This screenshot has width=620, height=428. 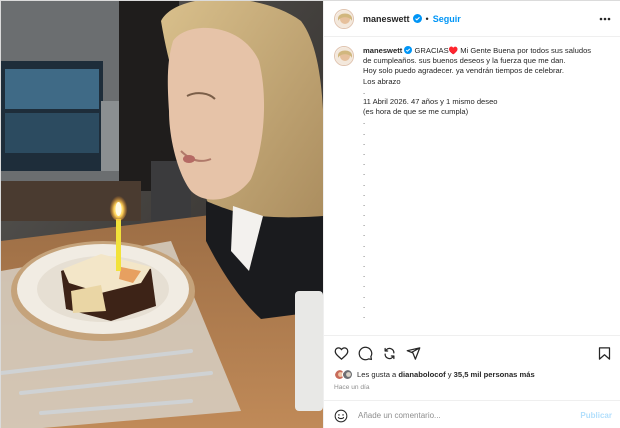 What do you see at coordinates (416, 112) in the screenshot?
I see `caption-line: (es hora de que se me cumpla)` at bounding box center [416, 112].